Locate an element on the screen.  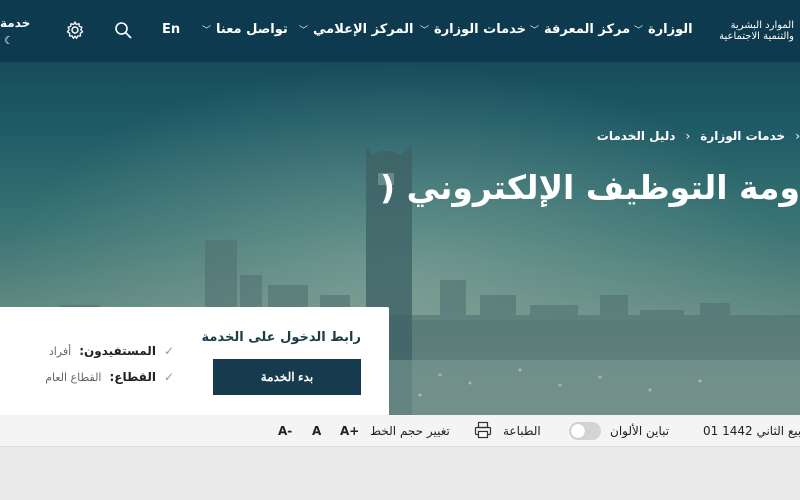
nav-item-ministry-services: ﹀ خدمات الوزارة is located at coordinates (473, 29).